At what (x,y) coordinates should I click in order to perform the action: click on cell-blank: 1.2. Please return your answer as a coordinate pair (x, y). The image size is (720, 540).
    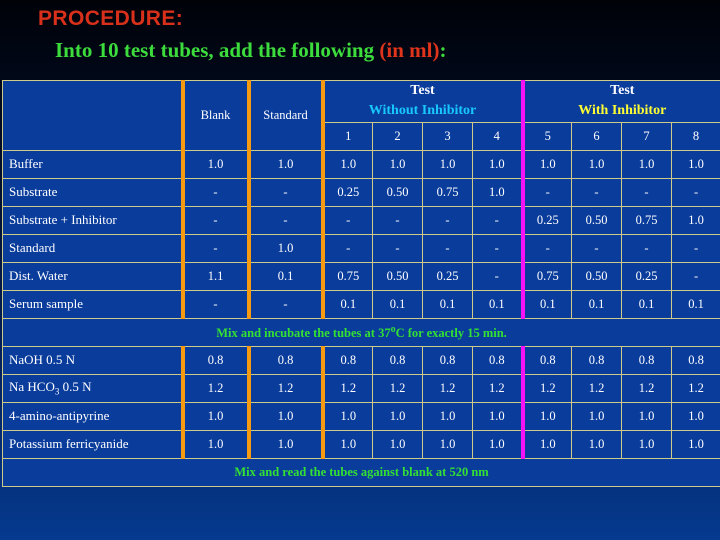
    Looking at the image, I should click on (215, 388).